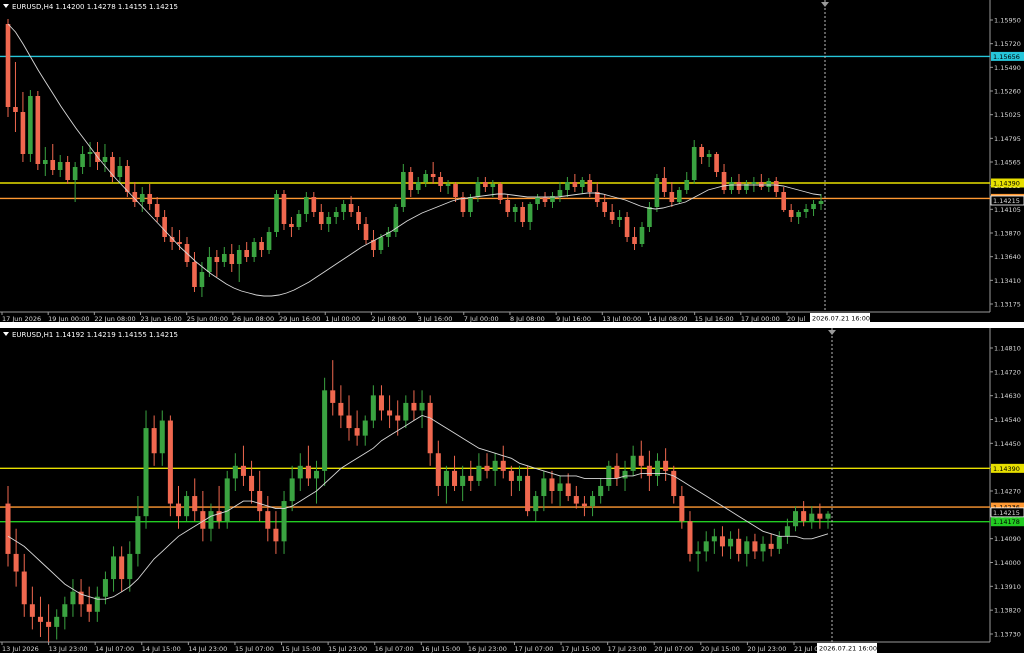 The image size is (1024, 653). What do you see at coordinates (1007, 444) in the screenshot?
I see `price-tick-label: 1.14450` at bounding box center [1007, 444].